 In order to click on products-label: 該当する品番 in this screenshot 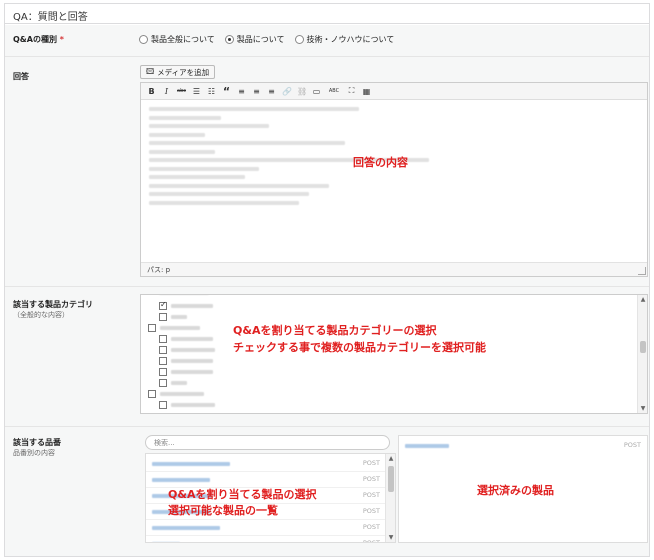, I will do `click(37, 442)`.